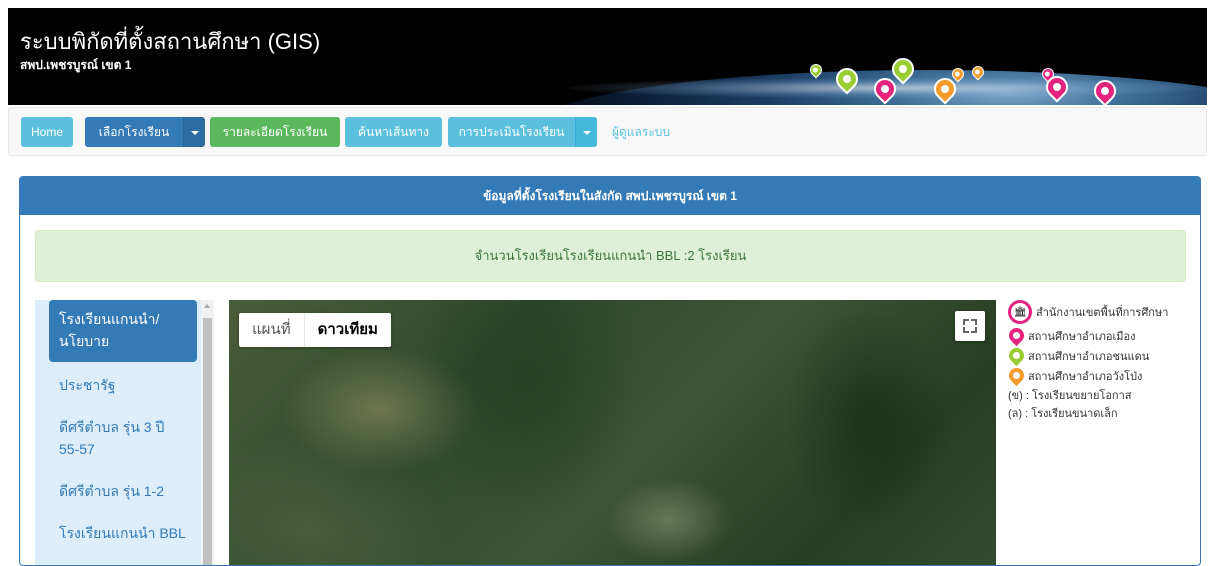  I want to click on legend-note-small: (ล) : โรงเรียนขนาดเล็ก, so click(1063, 414).